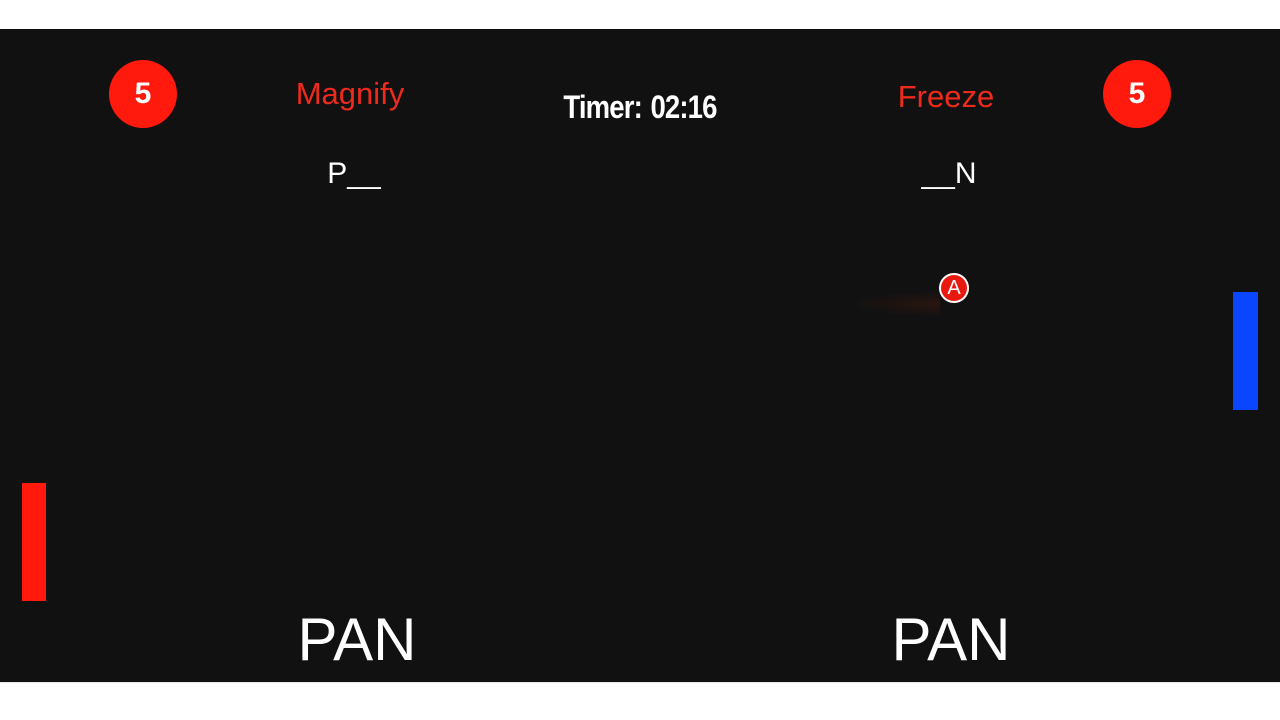 Image resolution: width=1280 pixels, height=720 pixels. I want to click on timer: Timer: 02:16, so click(640, 107).